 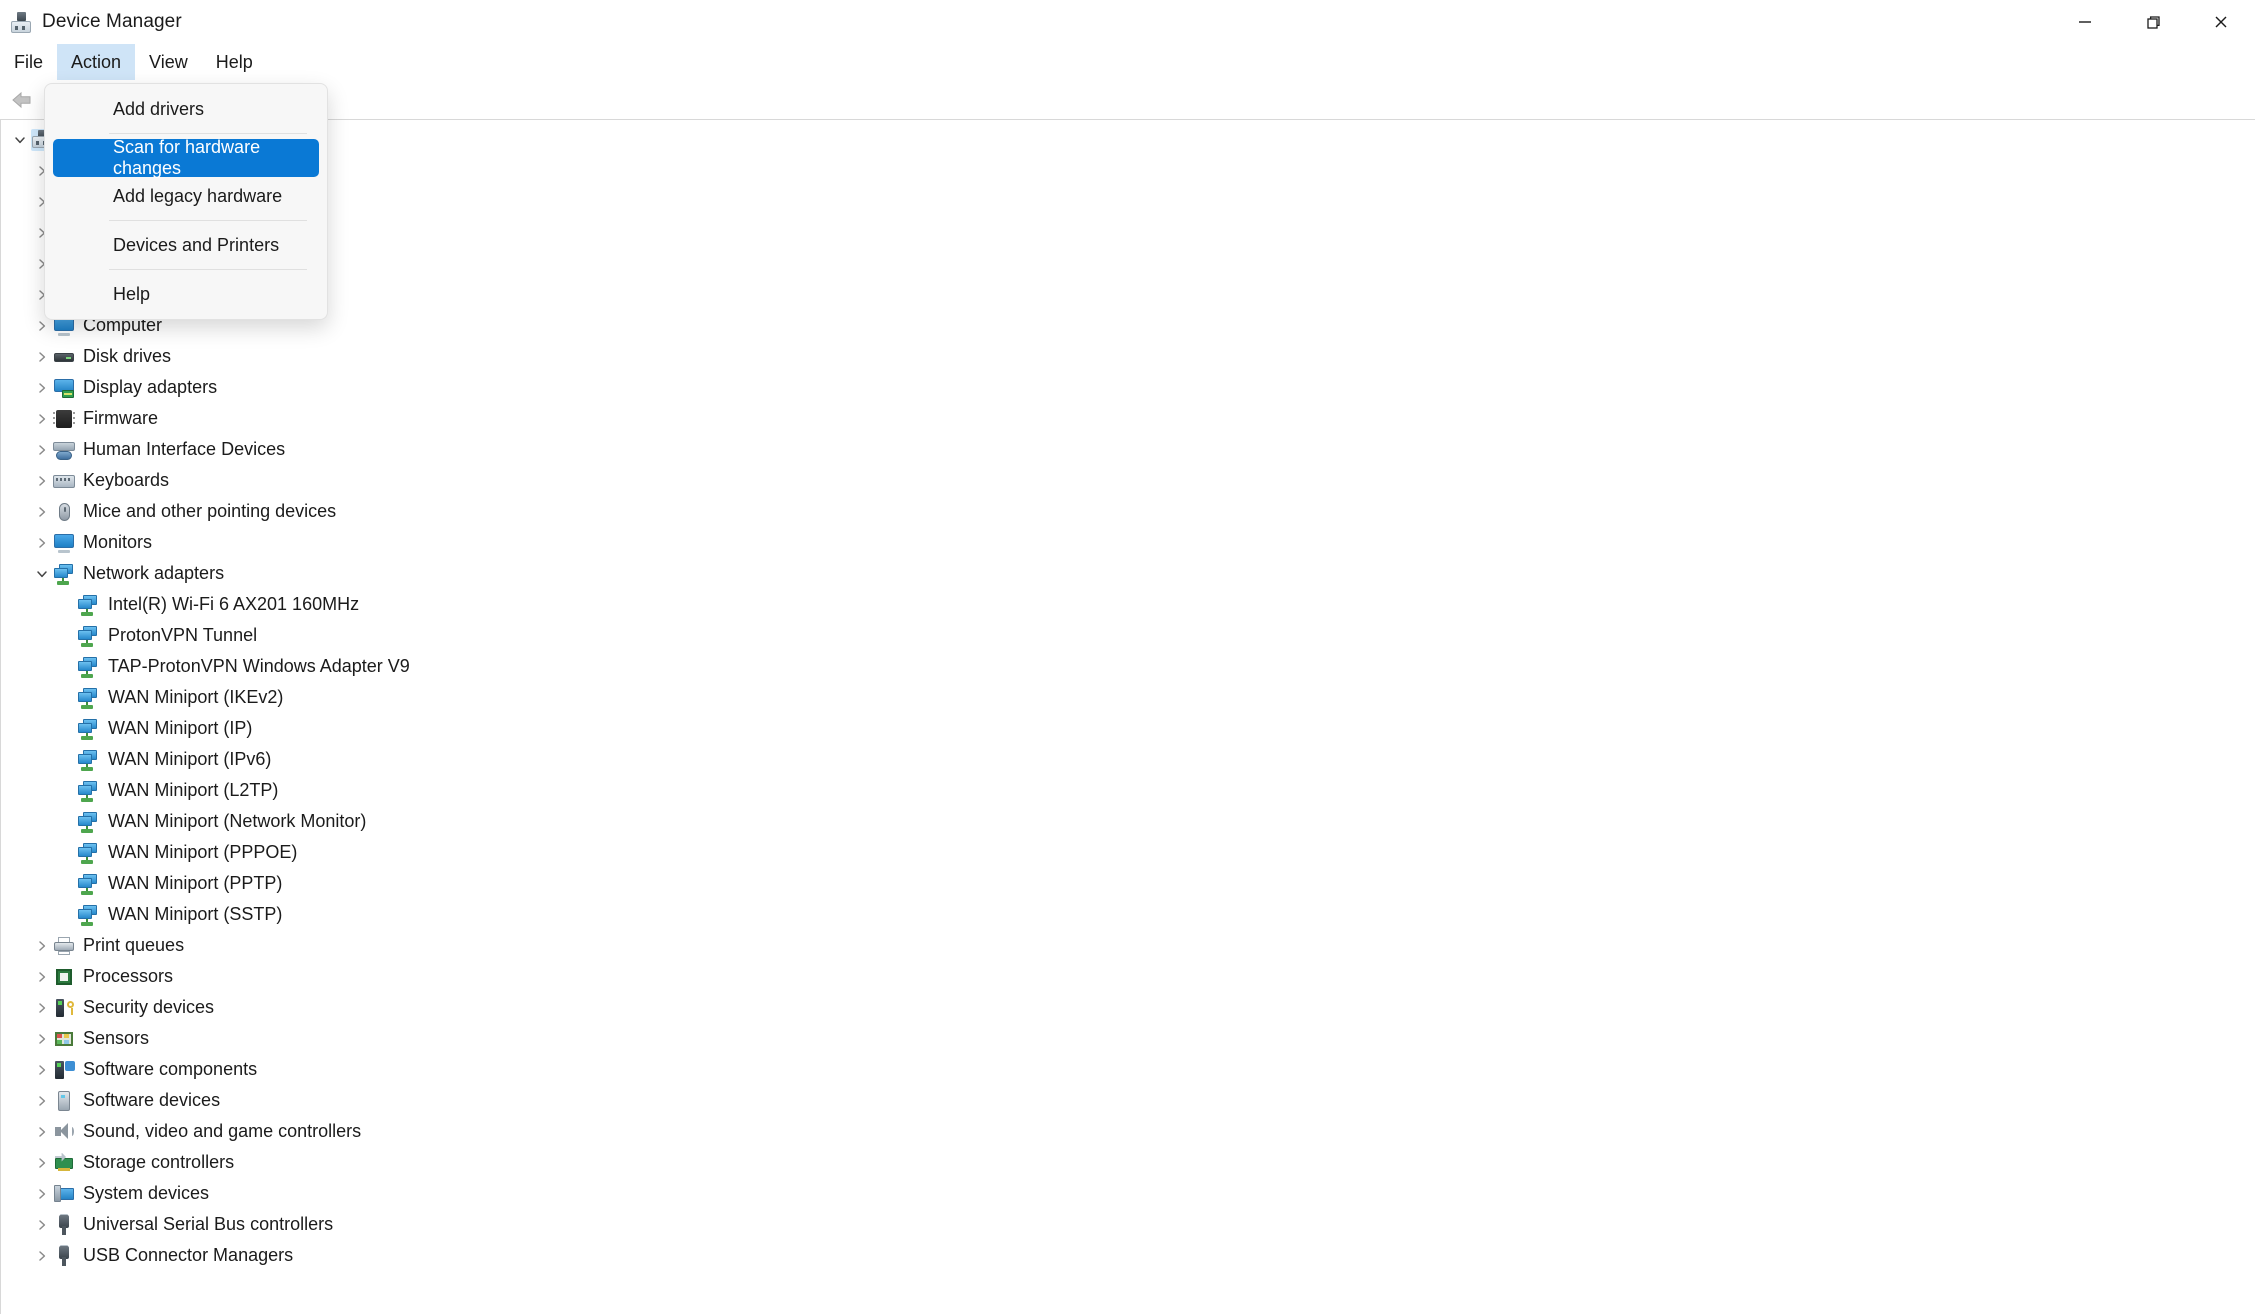 What do you see at coordinates (208, 133) in the screenshot?
I see `menu-separator` at bounding box center [208, 133].